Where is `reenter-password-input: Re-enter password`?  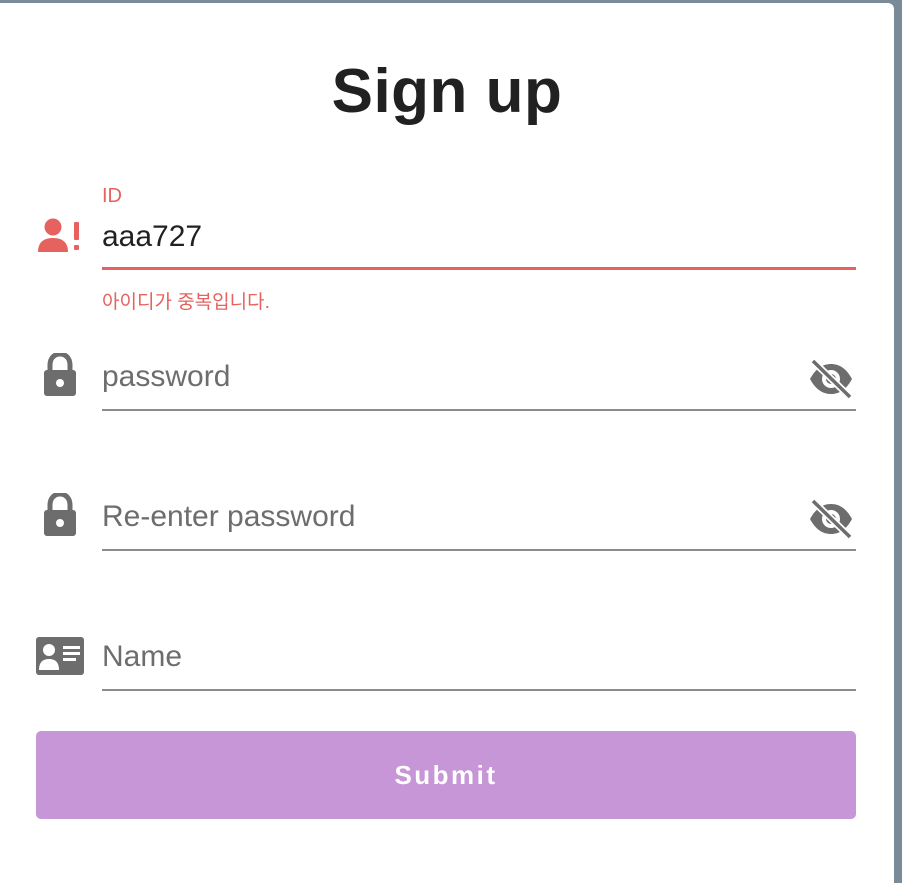
reenter-password-input: Re-enter password is located at coordinates (228, 517).